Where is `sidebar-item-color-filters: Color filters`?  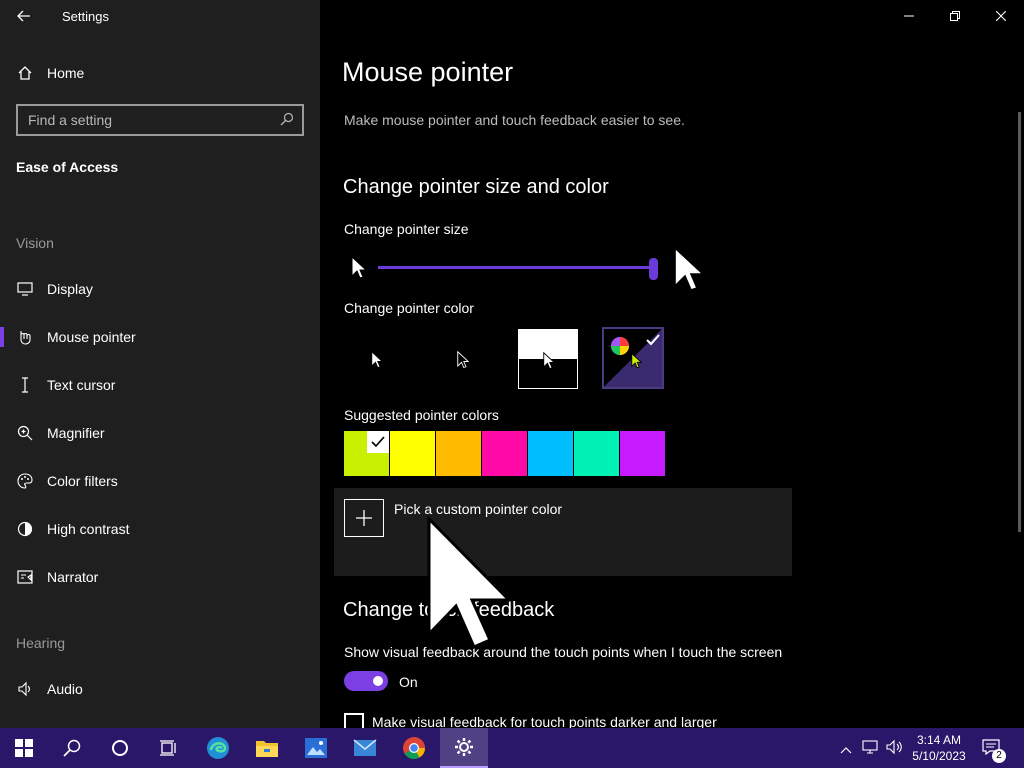 sidebar-item-color-filters: Color filters is located at coordinates (160, 481).